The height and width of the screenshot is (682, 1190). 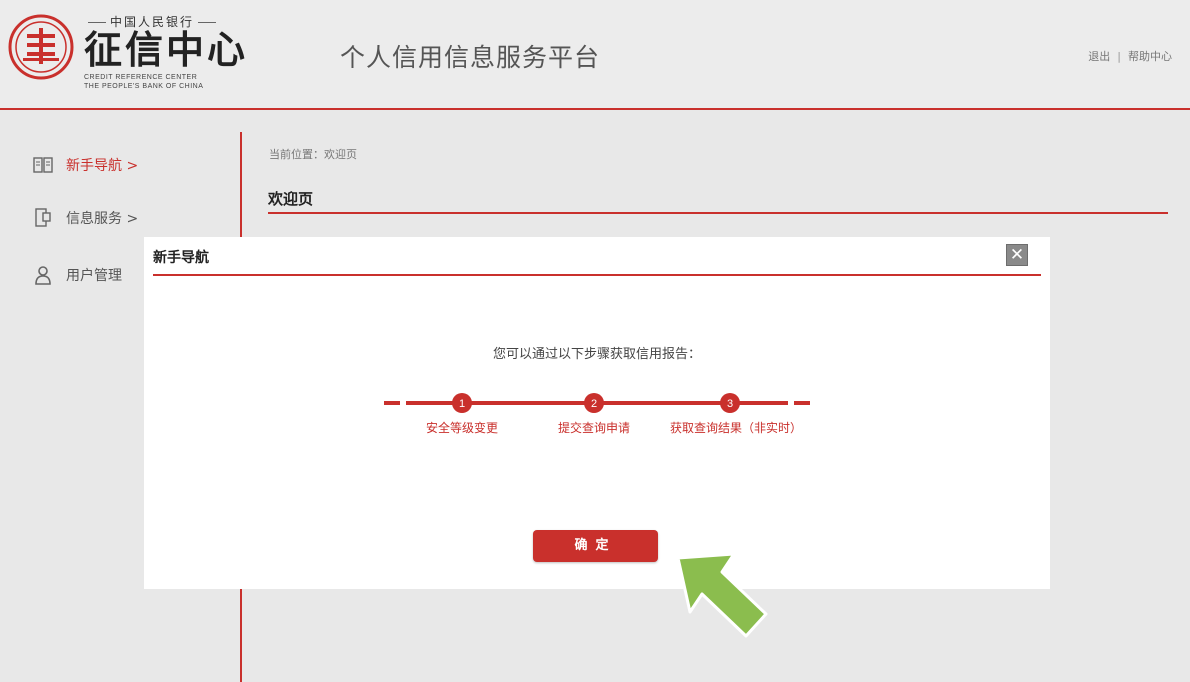 I want to click on sidebar-item-label: 用户管理, so click(x=94, y=276).